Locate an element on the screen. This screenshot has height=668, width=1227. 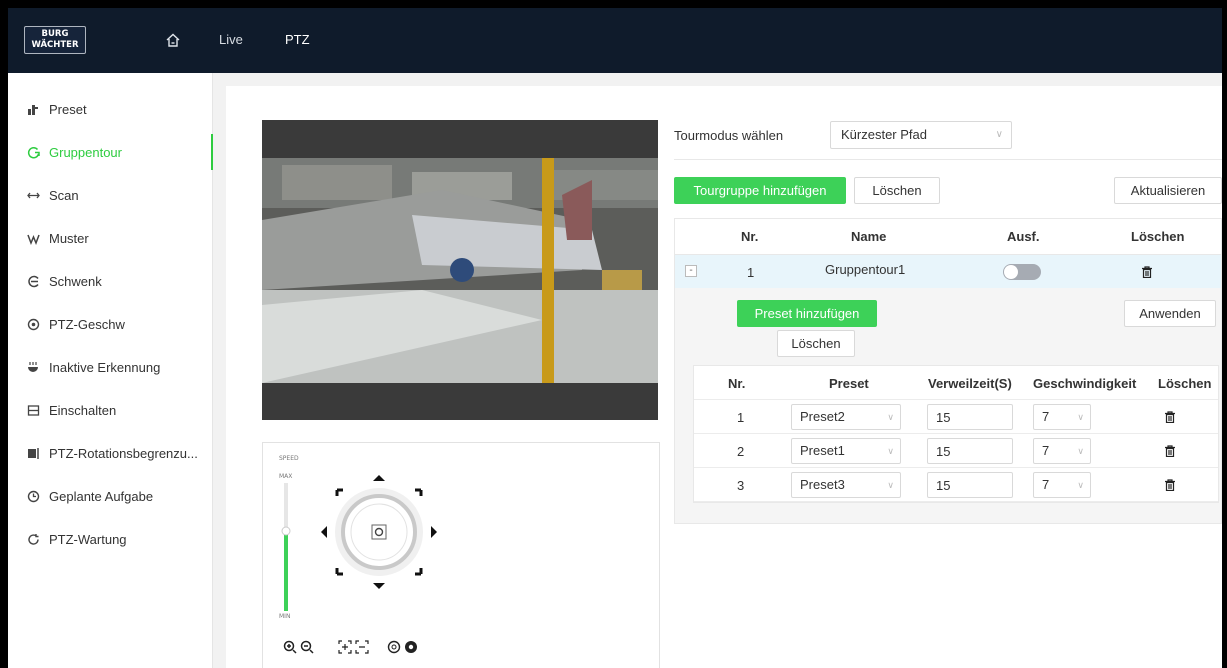
preset-icon is located at coordinates (33, 109).